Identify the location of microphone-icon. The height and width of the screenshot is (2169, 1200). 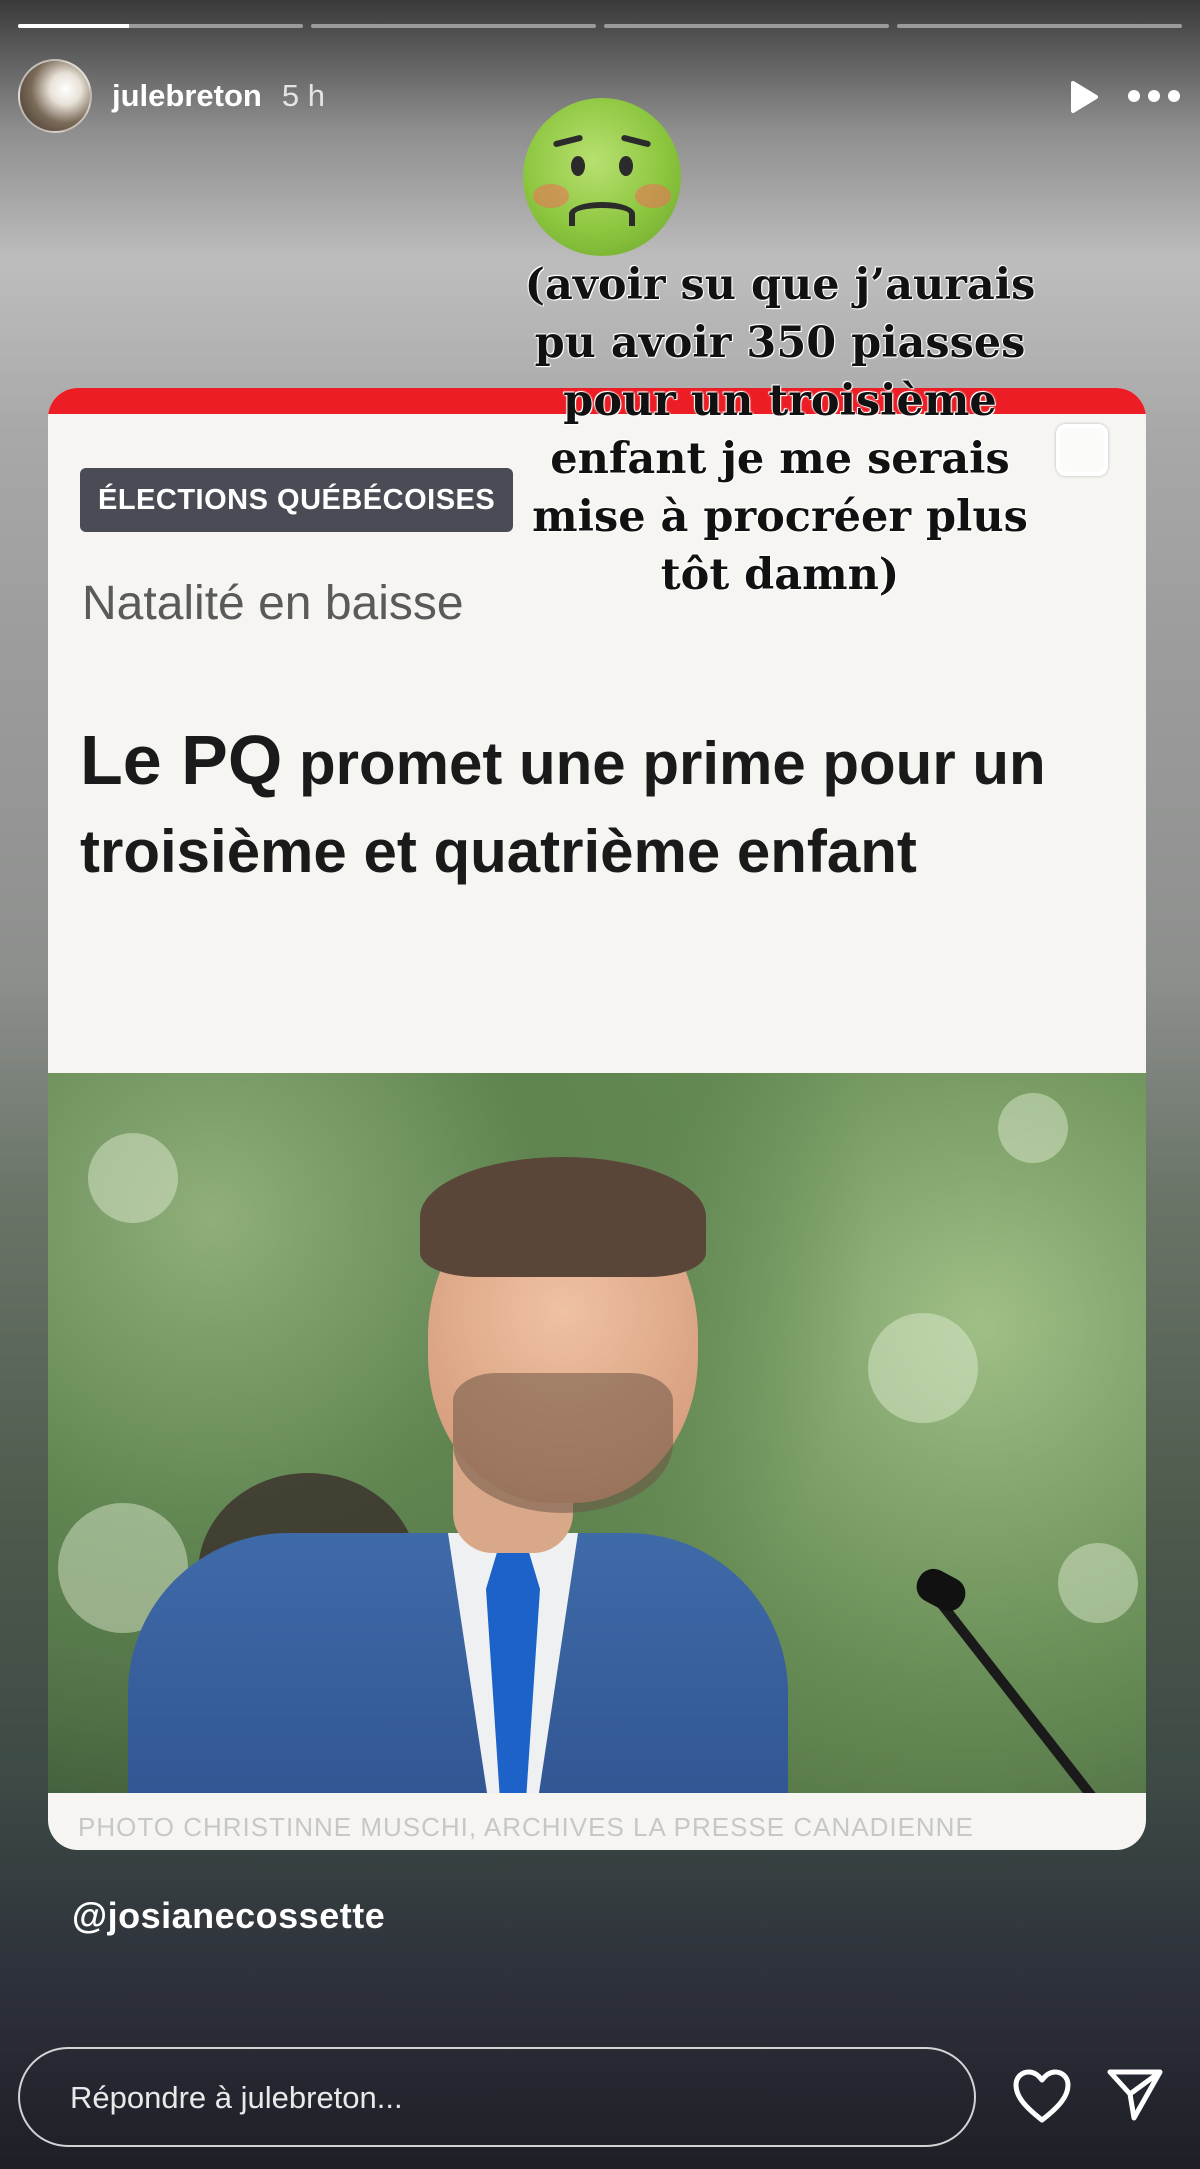
(941, 1590).